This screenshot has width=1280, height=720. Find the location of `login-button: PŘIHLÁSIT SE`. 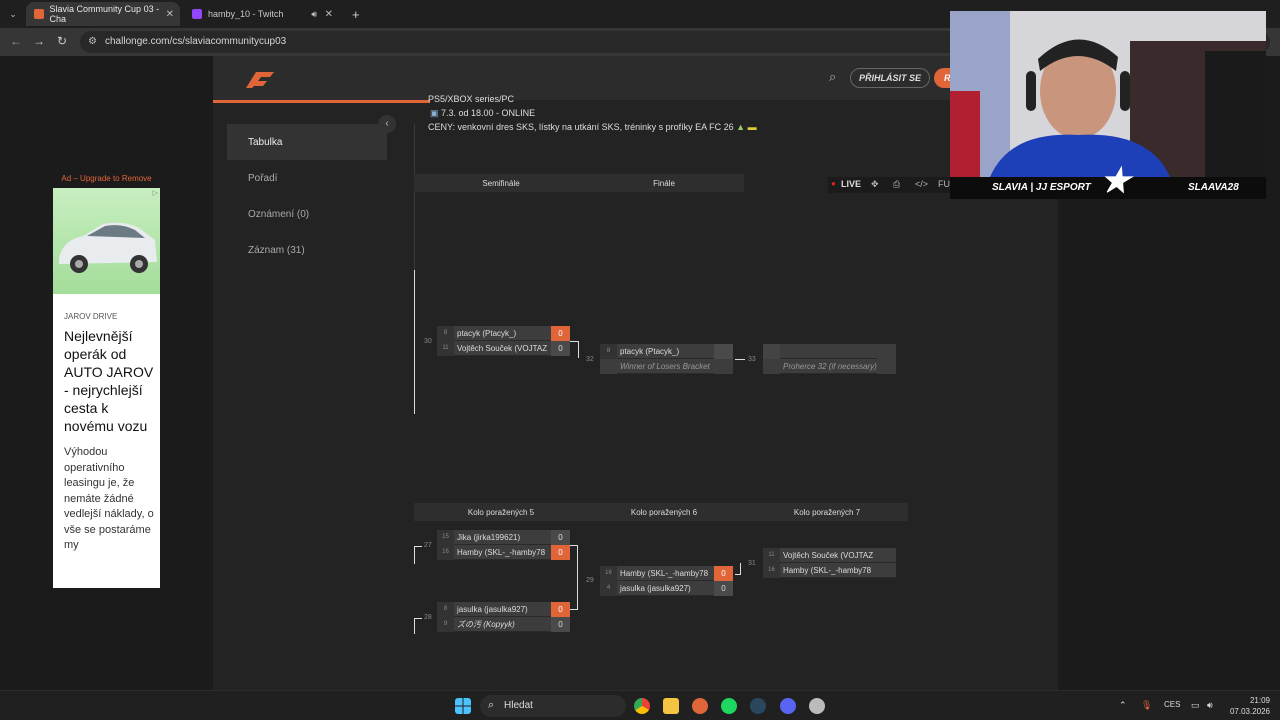

login-button: PŘIHLÁSIT SE is located at coordinates (890, 78).